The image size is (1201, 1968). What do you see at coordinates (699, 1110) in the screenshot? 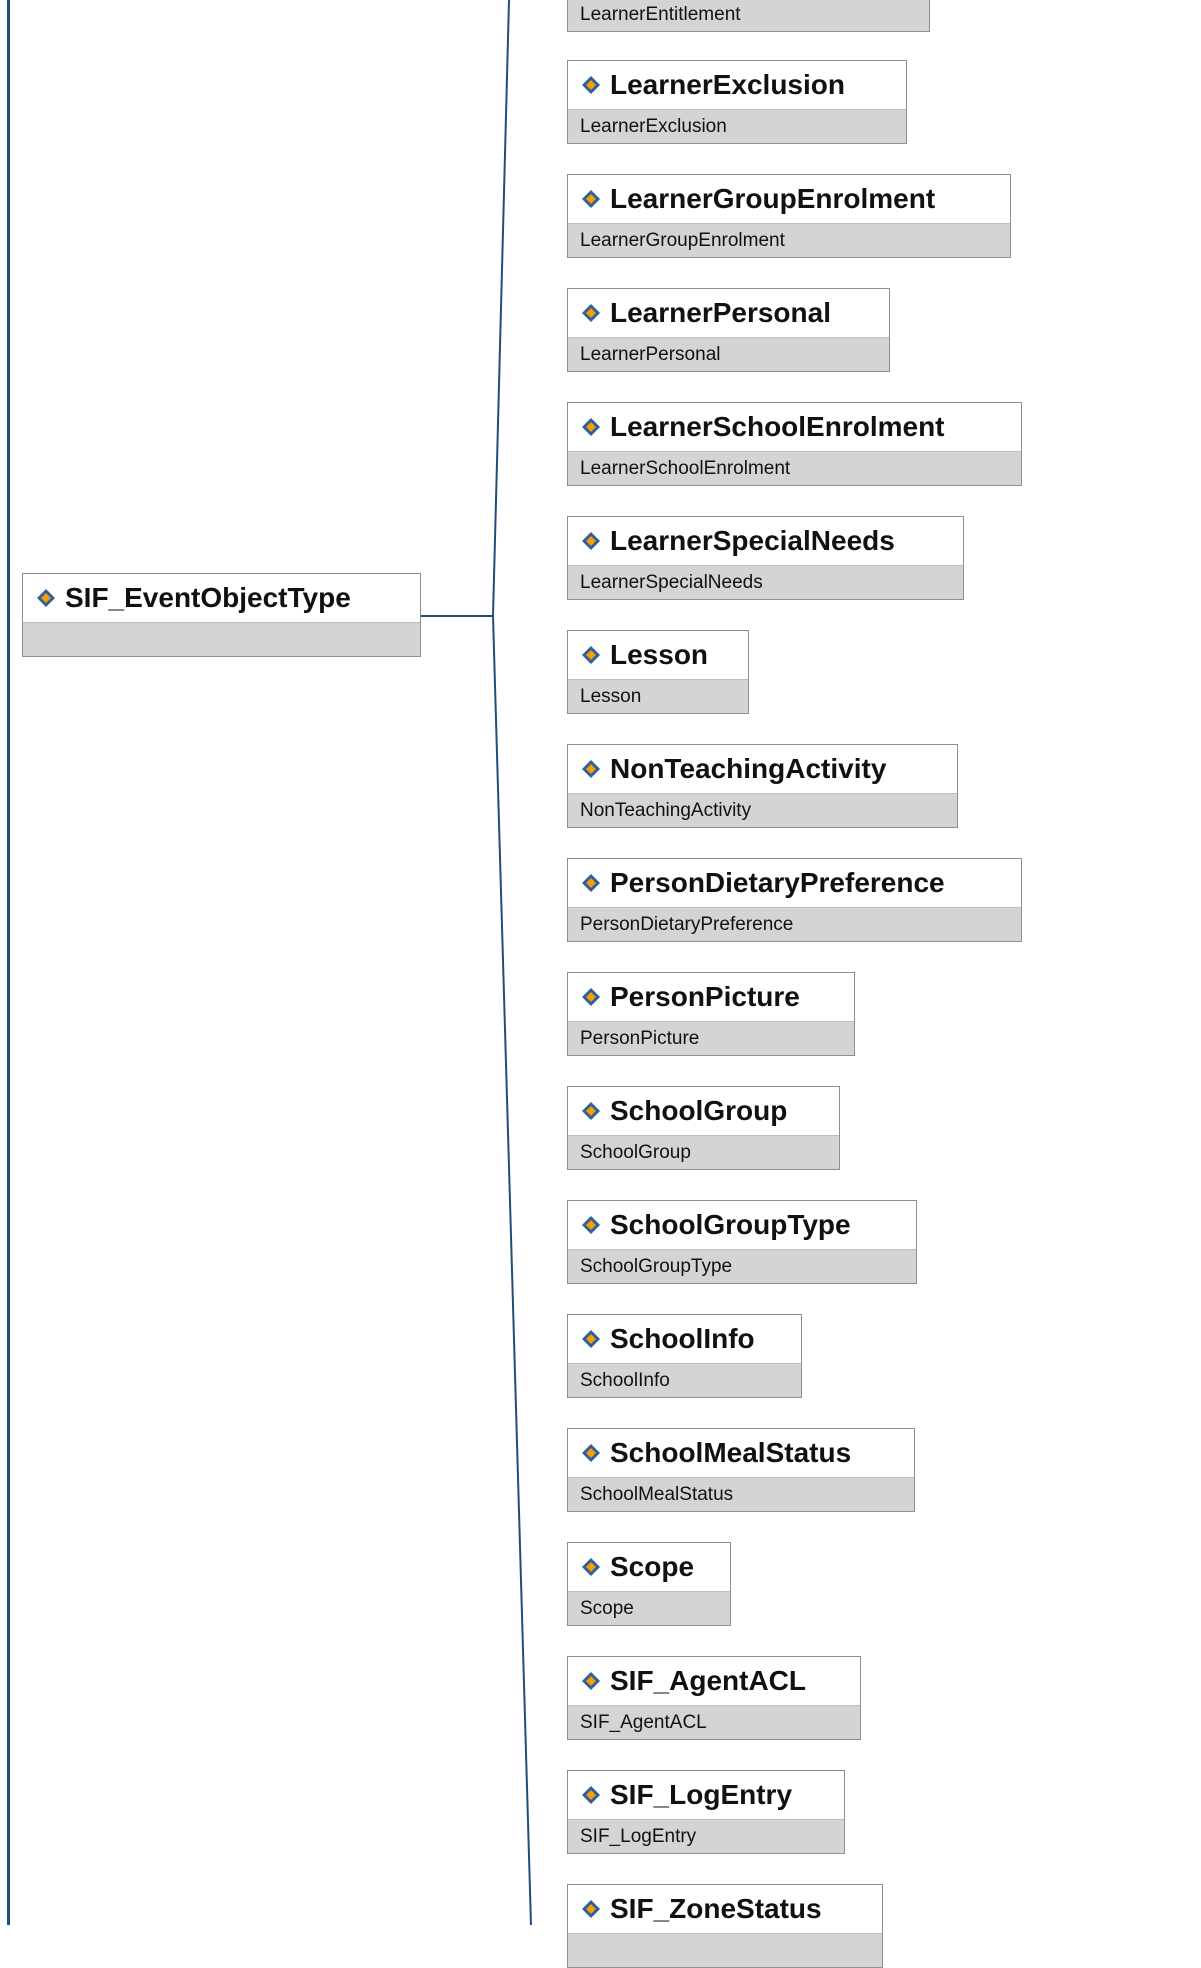
I see `child-node-title: SchoolGroup` at bounding box center [699, 1110].